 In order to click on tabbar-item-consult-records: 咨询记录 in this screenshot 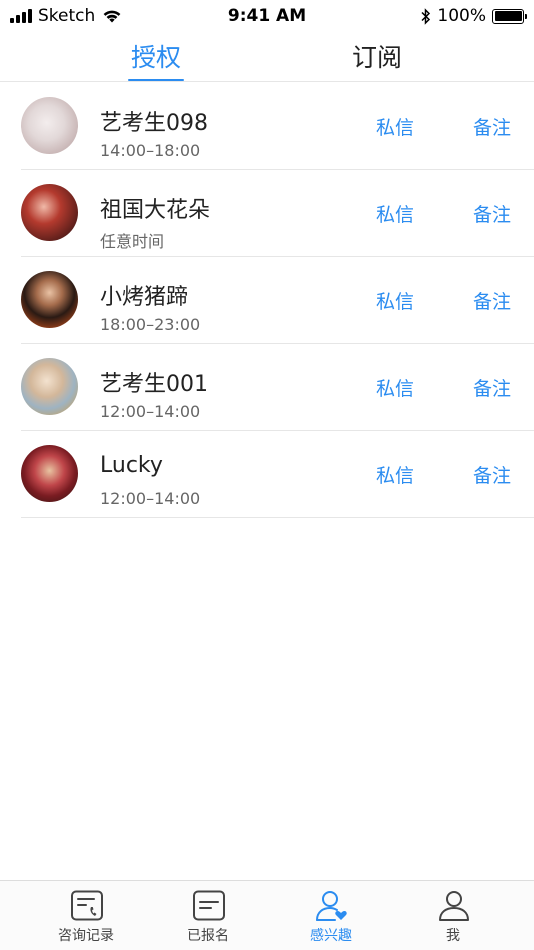, I will do `click(86, 915)`.